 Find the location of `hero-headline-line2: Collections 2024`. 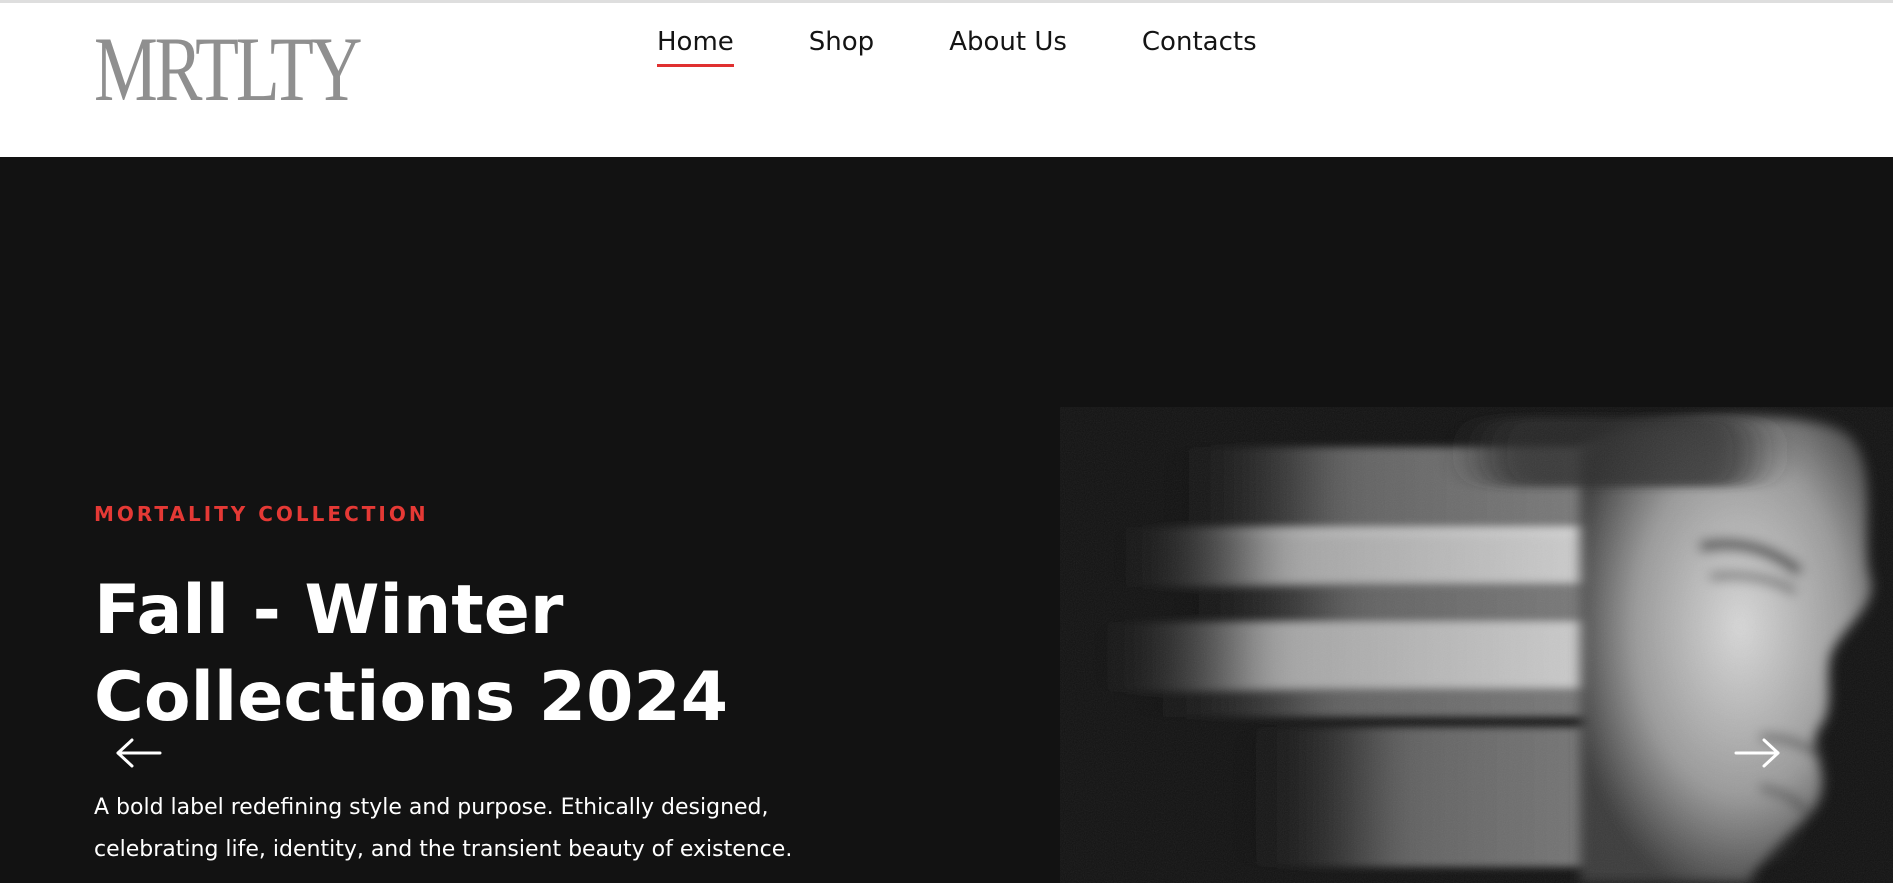

hero-headline-line2: Collections 2024 is located at coordinates (411, 697).